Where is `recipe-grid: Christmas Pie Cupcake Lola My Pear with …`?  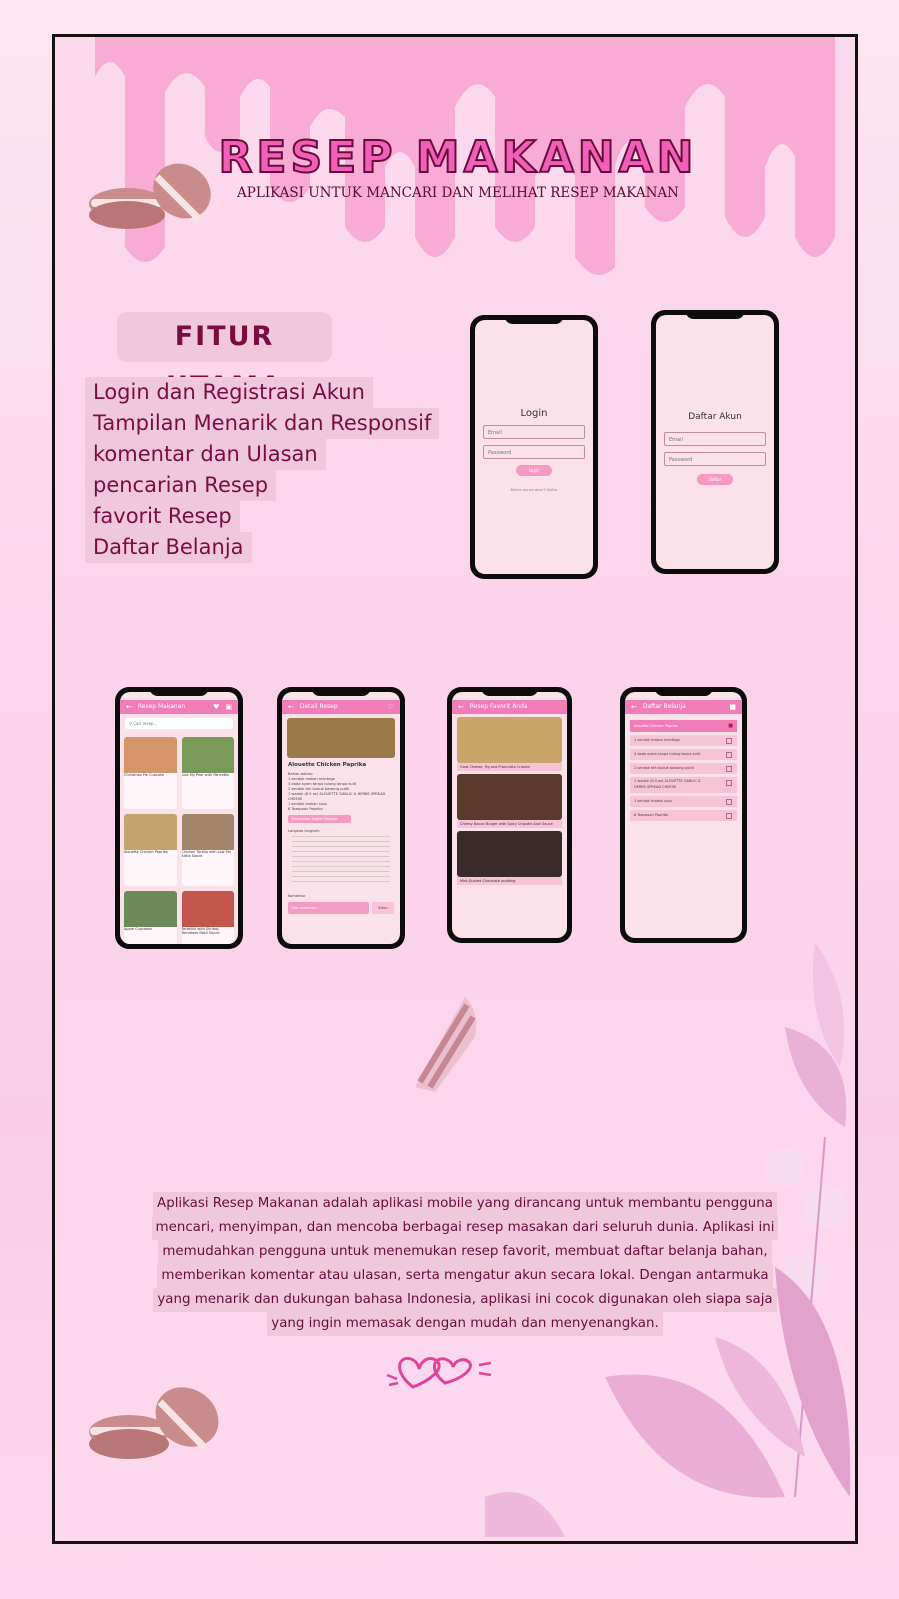 recipe-grid: Christmas Pie Cupcake Lola My Pear with … is located at coordinates (179, 838).